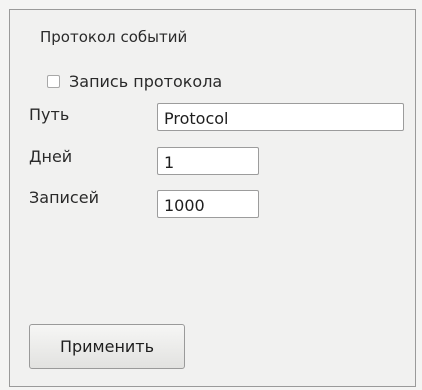 The height and width of the screenshot is (390, 422). Describe the element at coordinates (280, 117) in the screenshot. I see `path-input` at that location.